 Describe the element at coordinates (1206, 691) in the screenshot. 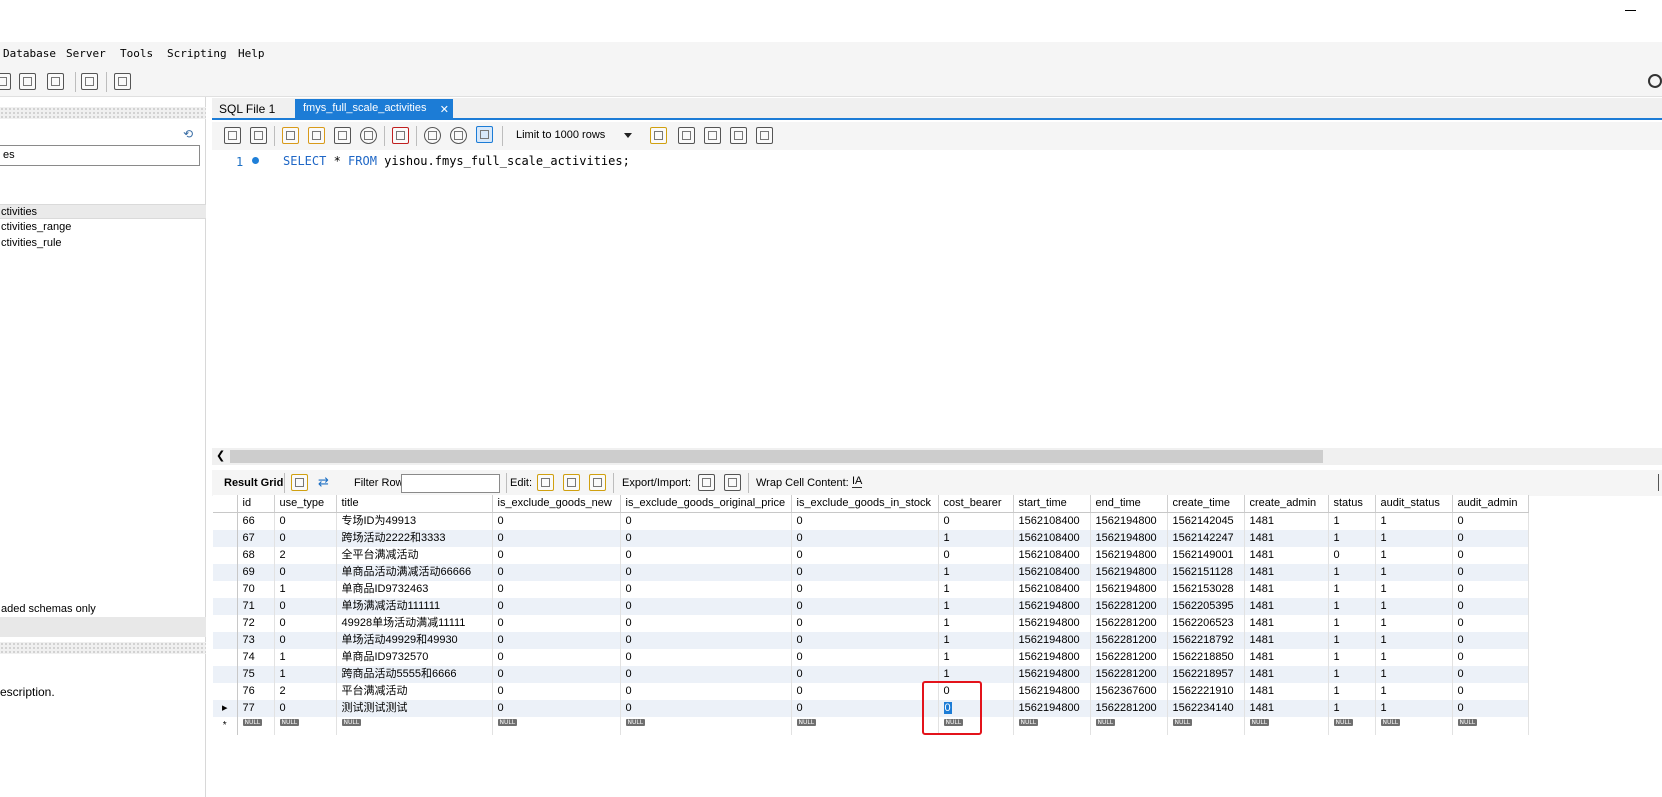

I see `table-cell: 1562221910` at that location.